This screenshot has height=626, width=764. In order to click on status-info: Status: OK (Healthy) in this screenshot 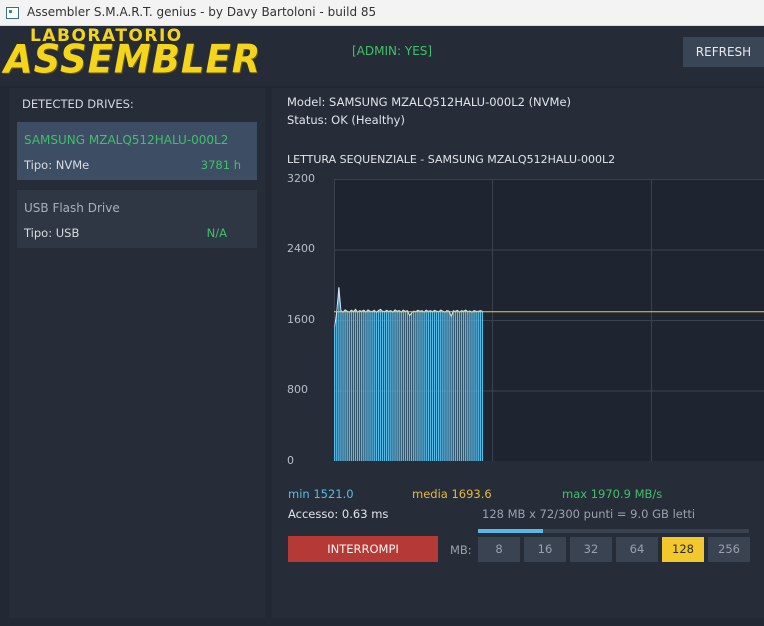, I will do `click(346, 120)`.